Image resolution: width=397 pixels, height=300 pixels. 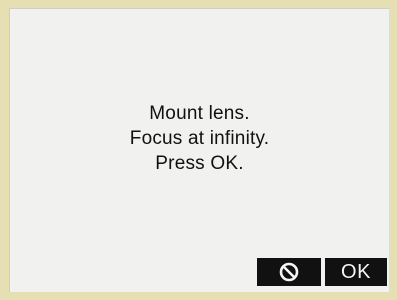 What do you see at coordinates (199, 163) in the screenshot?
I see `instruction-line-press-ok: Press OK.` at bounding box center [199, 163].